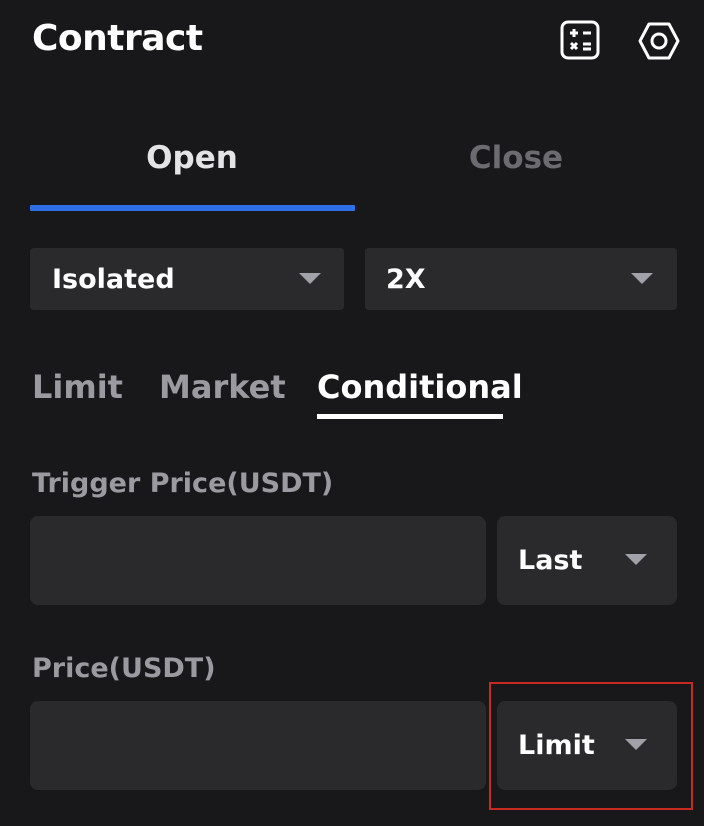 The image size is (704, 826). Describe the element at coordinates (192, 208) in the screenshot. I see `active-tab-indicator` at that location.